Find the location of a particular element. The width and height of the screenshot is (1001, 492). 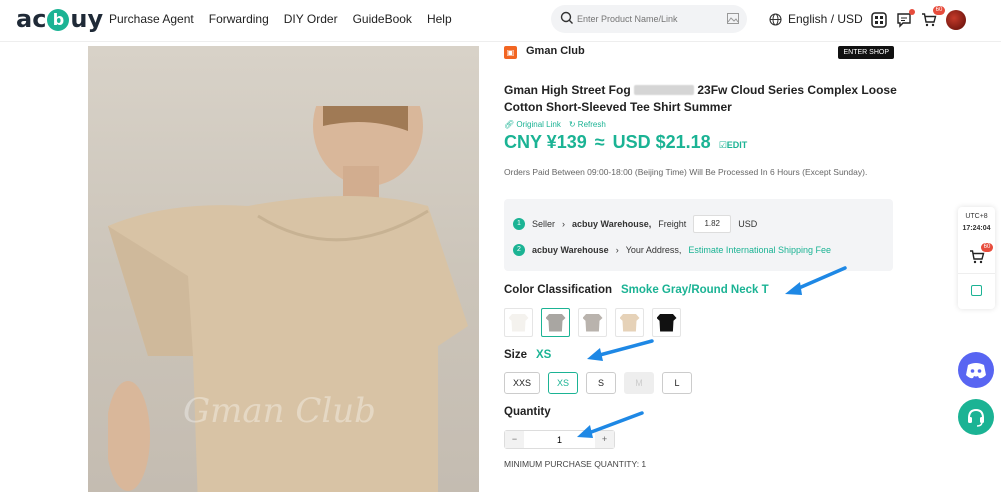

search-bar is located at coordinates (649, 19).